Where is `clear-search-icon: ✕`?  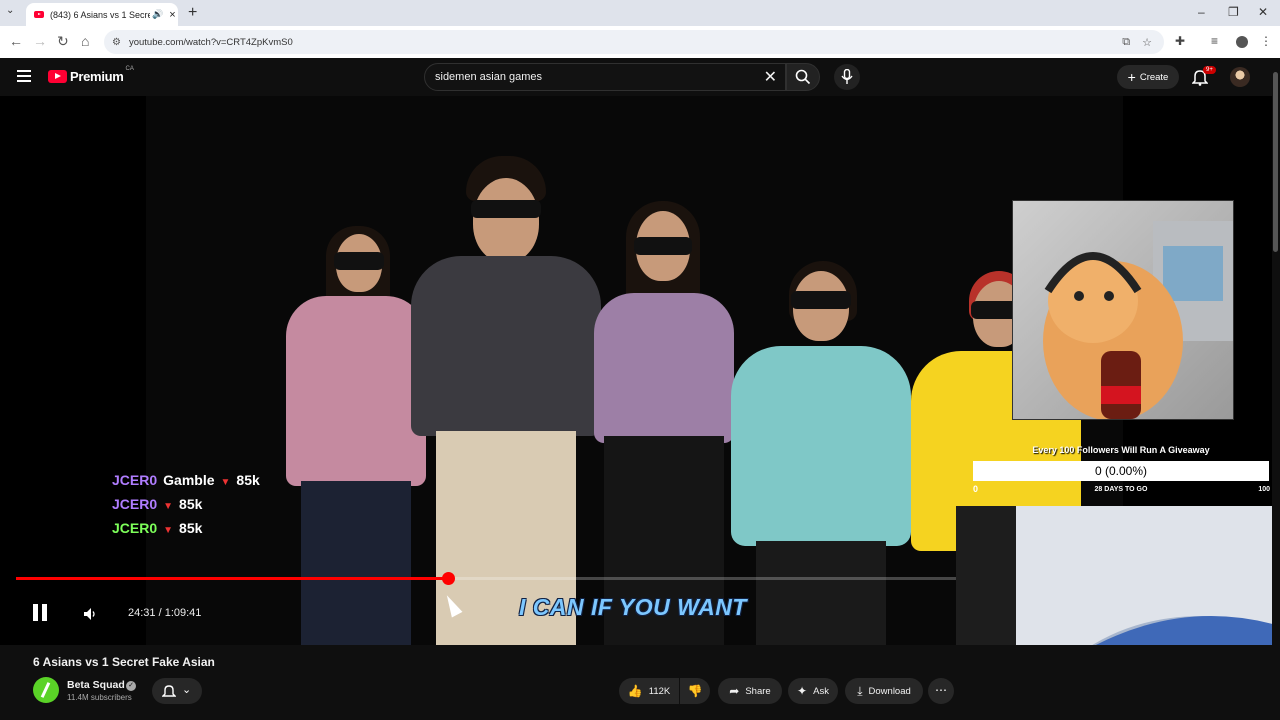 clear-search-icon: ✕ is located at coordinates (770, 77).